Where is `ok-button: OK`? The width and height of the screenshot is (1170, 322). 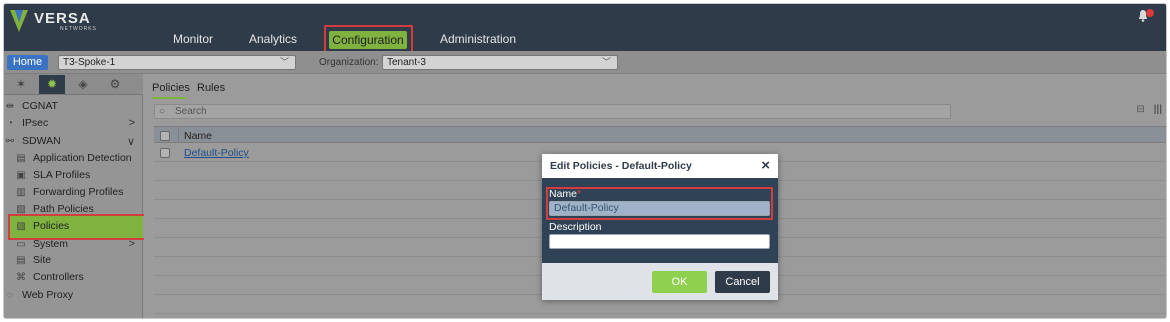 ok-button: OK is located at coordinates (679, 282).